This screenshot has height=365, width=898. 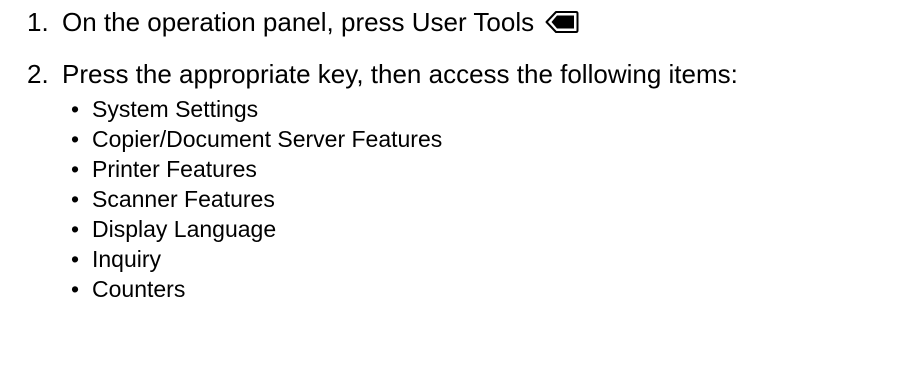 What do you see at coordinates (256, 259) in the screenshot?
I see `list-item-inquiry: • Inquiry` at bounding box center [256, 259].